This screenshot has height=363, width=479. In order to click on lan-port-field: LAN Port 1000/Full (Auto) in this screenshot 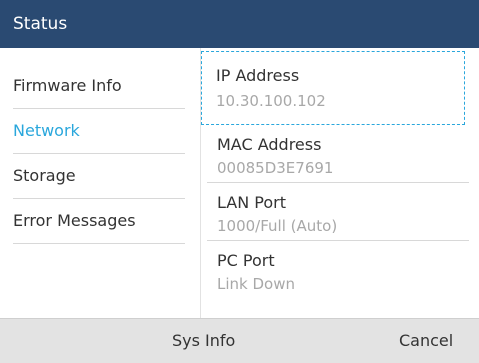, I will do `click(338, 212)`.